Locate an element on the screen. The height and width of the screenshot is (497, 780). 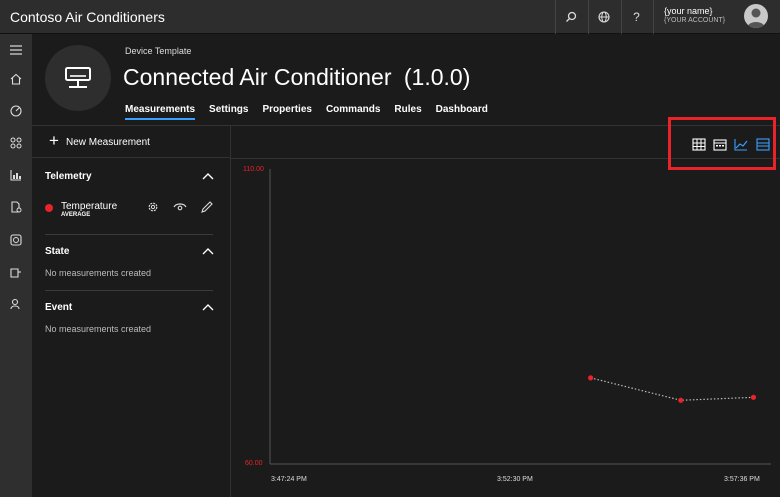
tab-properties: Properties is located at coordinates (286, 111).